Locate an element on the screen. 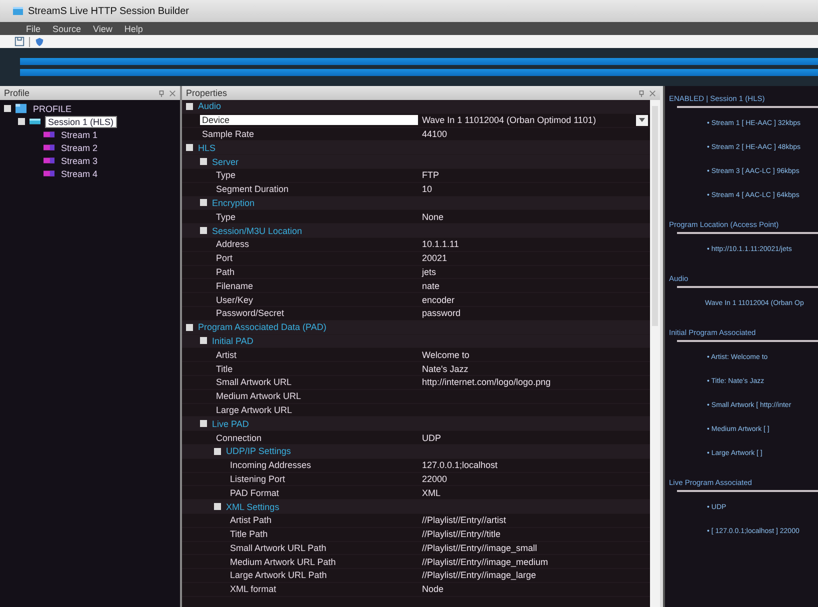 This screenshot has width=818, height=607. property-value: //Playlist//Entry//image_small is located at coordinates (534, 547).